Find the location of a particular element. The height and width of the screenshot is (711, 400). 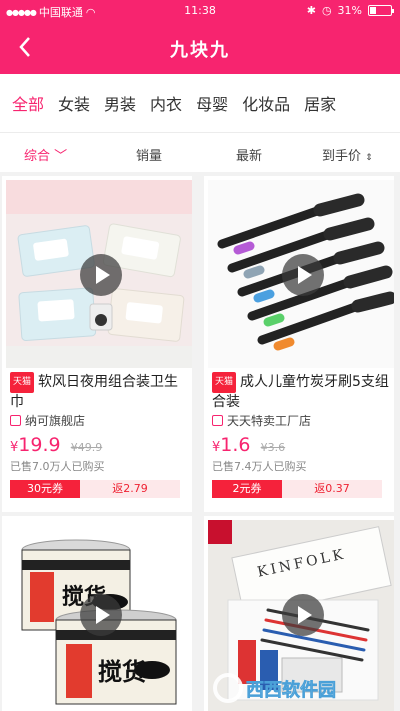

price: ¥19.9 ¥49.9 is located at coordinates (56, 445).